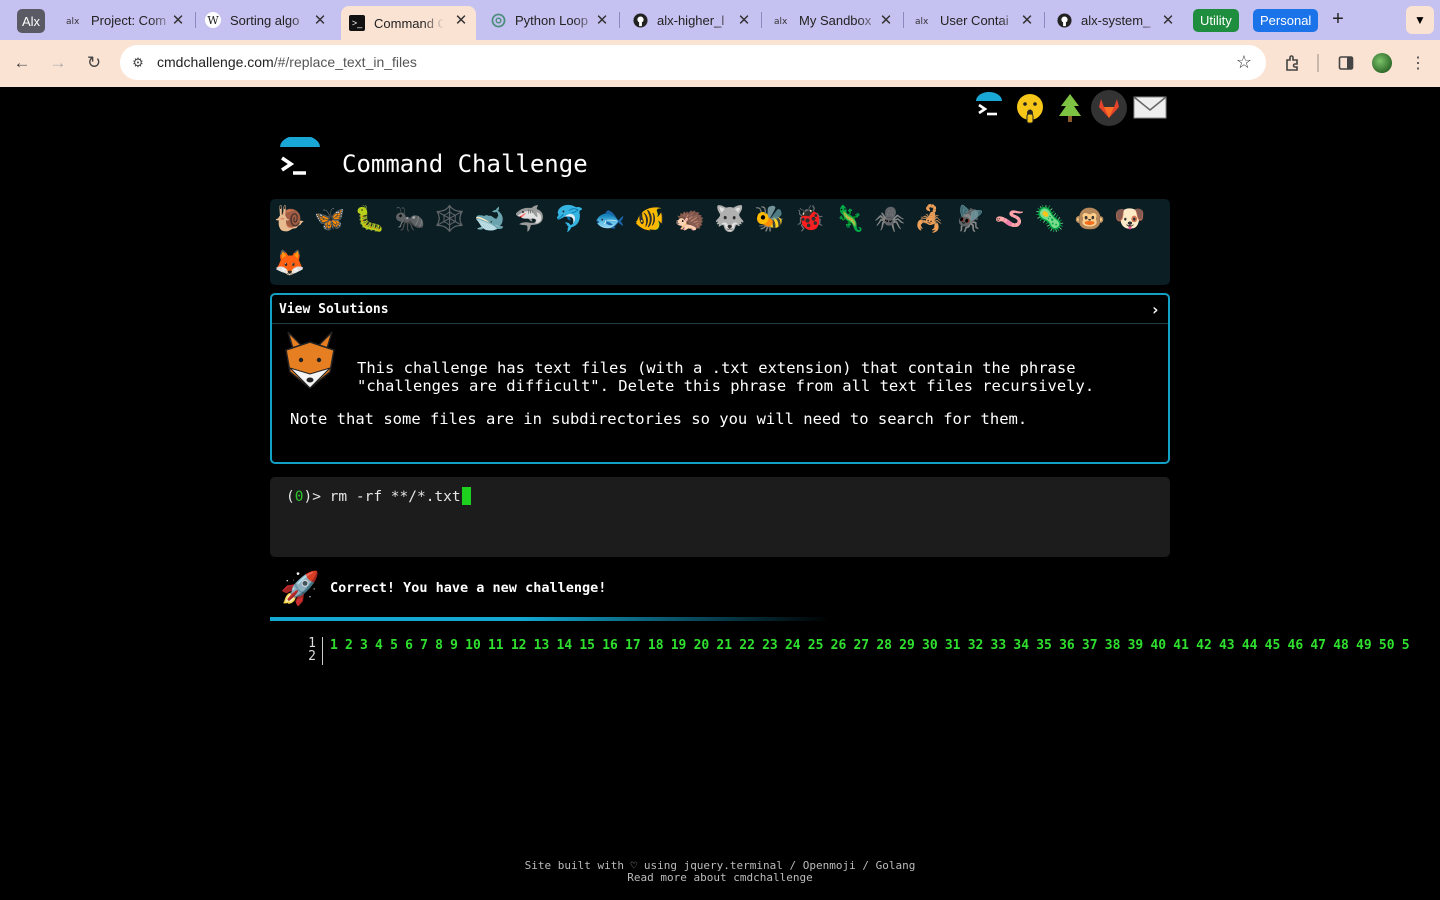 This screenshot has height=900, width=1440. Describe the element at coordinates (1070, 108) in the screenshot. I see `tree-icon` at that location.